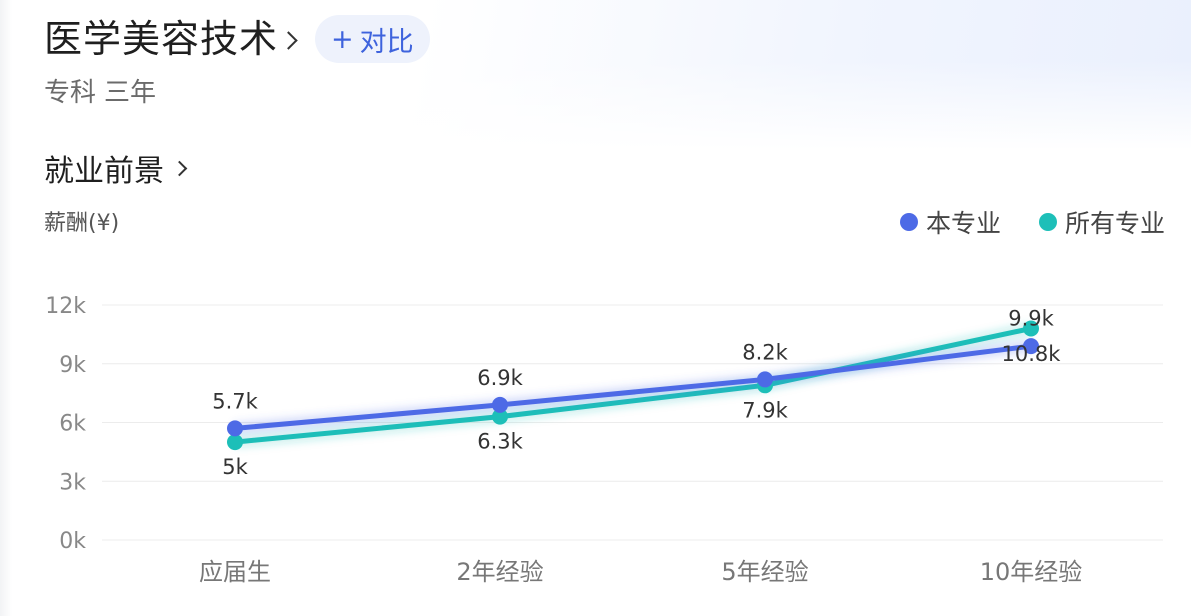 The image size is (1191, 616). Describe the element at coordinates (72, 424) in the screenshot. I see `y-tick-label: 6k` at that location.